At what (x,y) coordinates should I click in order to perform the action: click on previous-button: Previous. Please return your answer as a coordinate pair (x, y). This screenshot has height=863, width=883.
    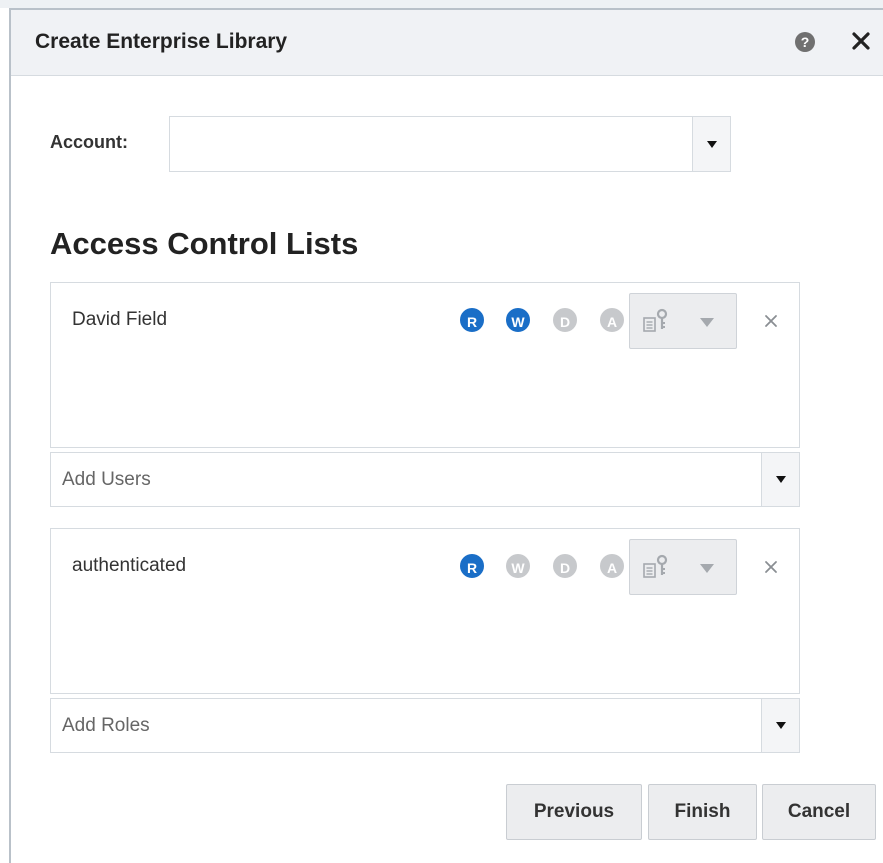
    Looking at the image, I should click on (574, 812).